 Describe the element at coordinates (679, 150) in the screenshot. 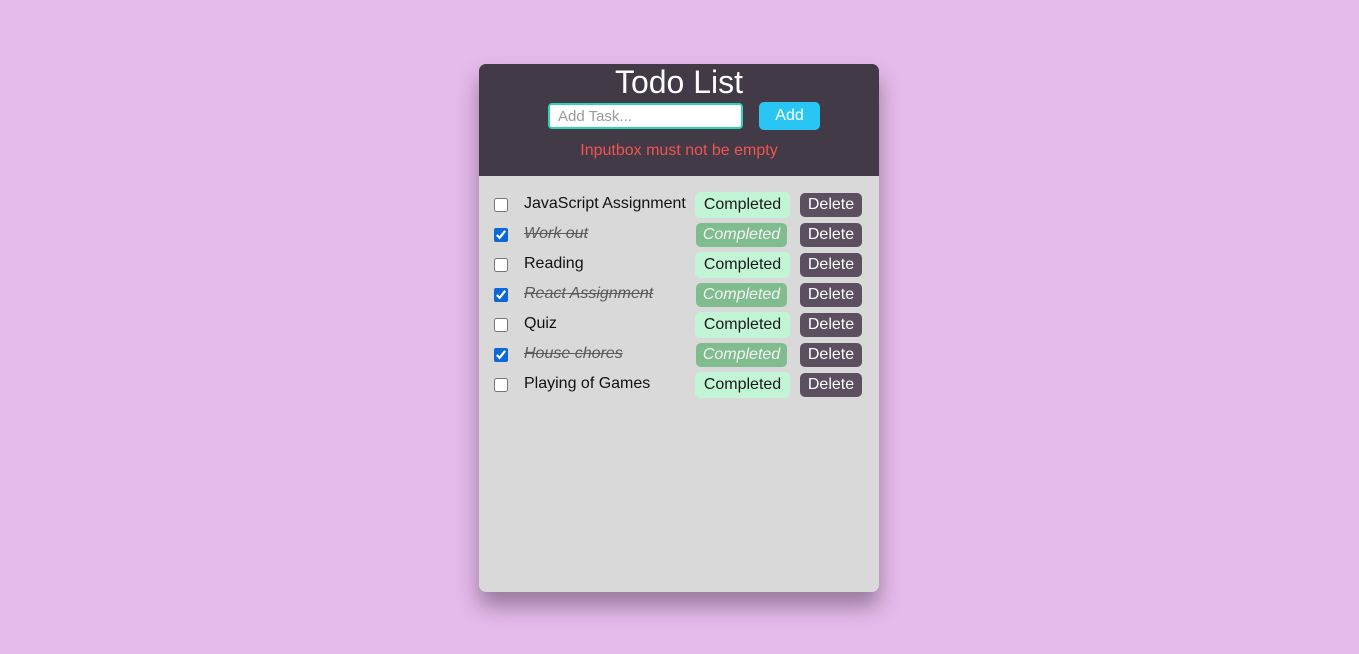

I see `error-message: Inputbox must not be empty` at that location.